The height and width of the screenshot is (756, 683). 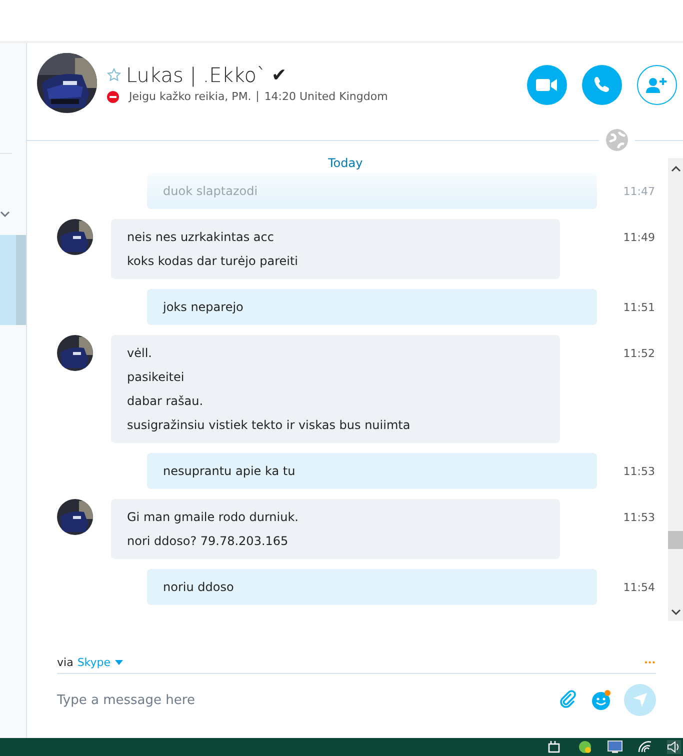 I want to click on send-button, so click(x=640, y=700).